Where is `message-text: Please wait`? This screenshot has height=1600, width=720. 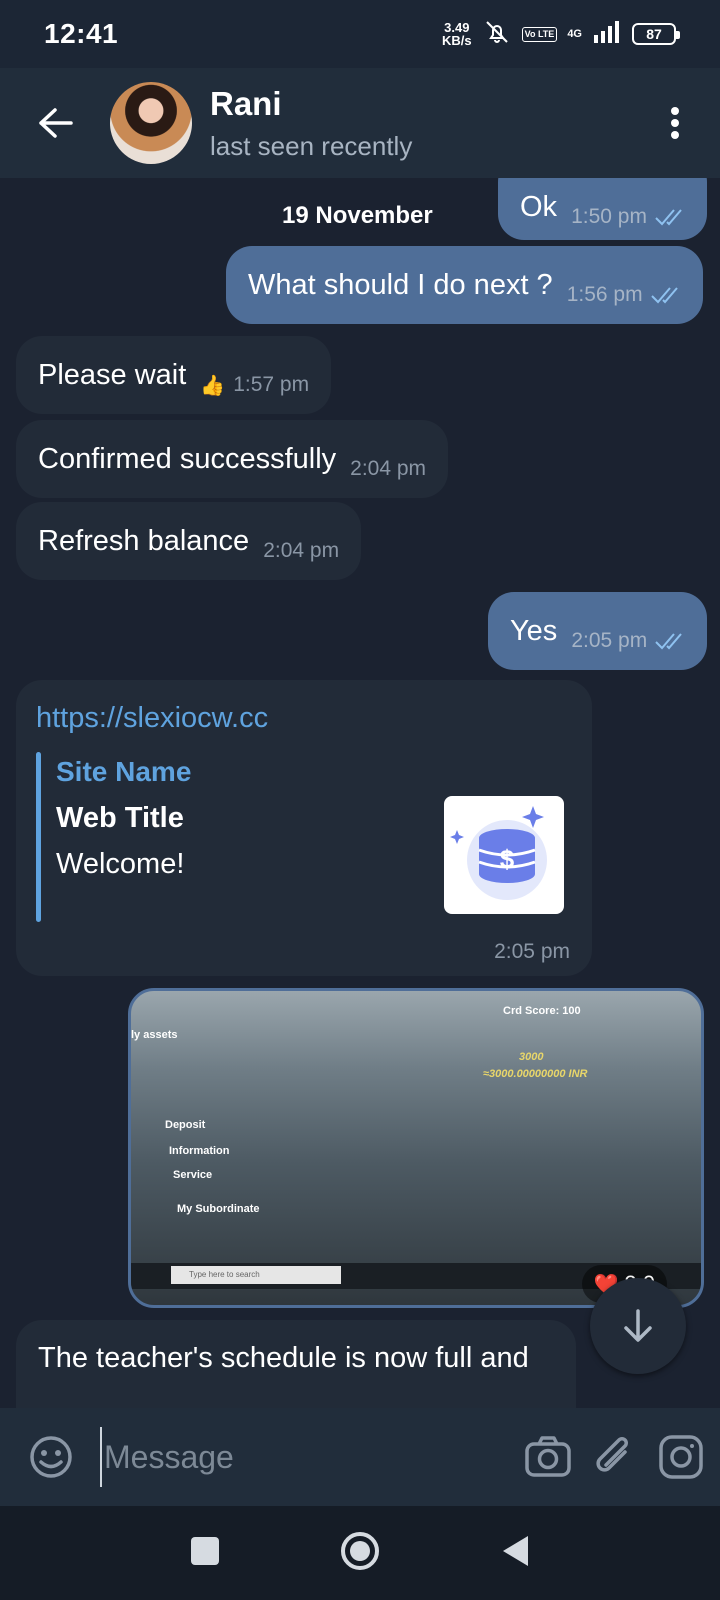
message-text: Please wait is located at coordinates (112, 374).